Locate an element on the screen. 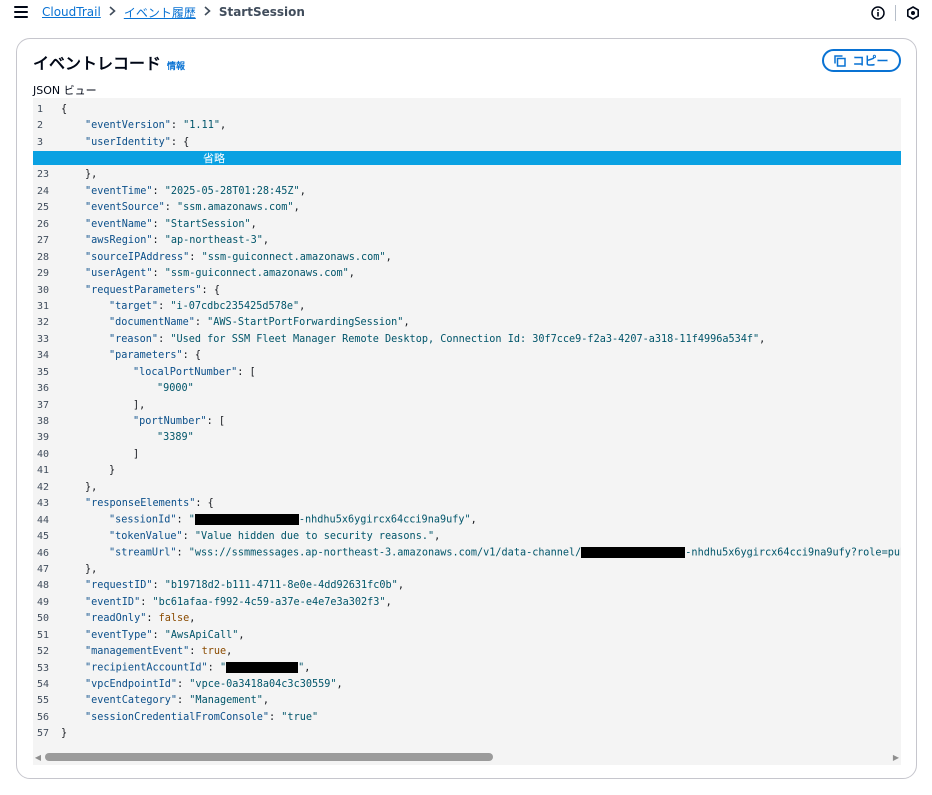 This screenshot has width=932, height=795. code-line: 57} is located at coordinates (467, 734).